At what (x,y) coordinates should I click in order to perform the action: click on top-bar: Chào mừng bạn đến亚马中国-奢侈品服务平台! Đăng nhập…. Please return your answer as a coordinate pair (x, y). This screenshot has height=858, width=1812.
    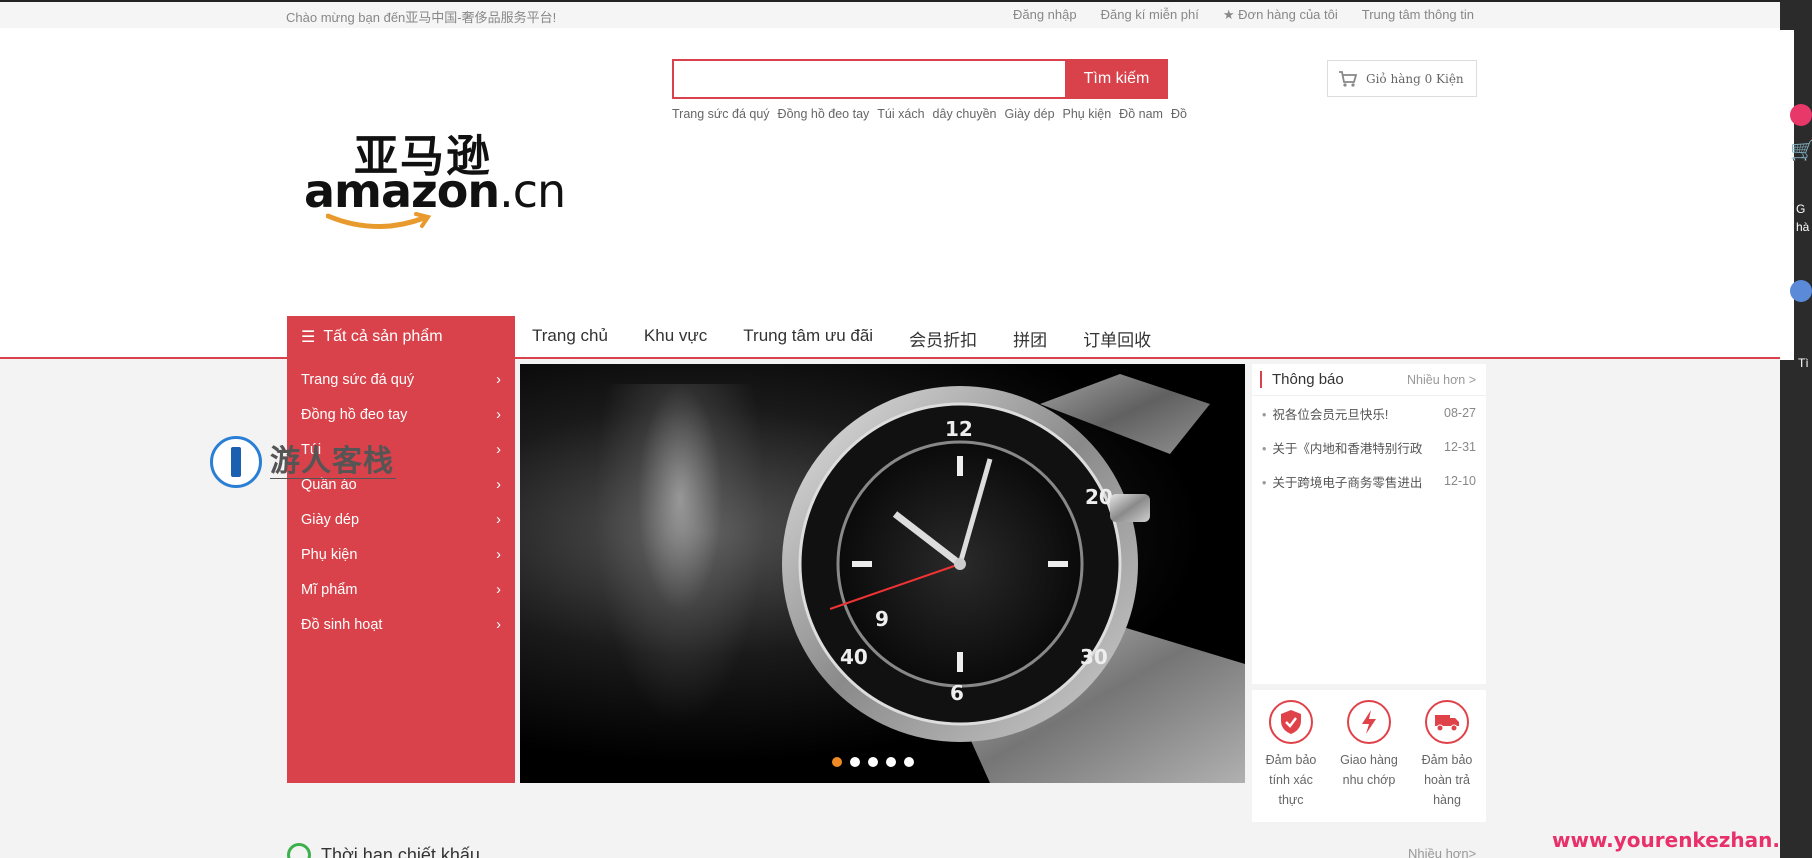
    Looking at the image, I should click on (890, 14).